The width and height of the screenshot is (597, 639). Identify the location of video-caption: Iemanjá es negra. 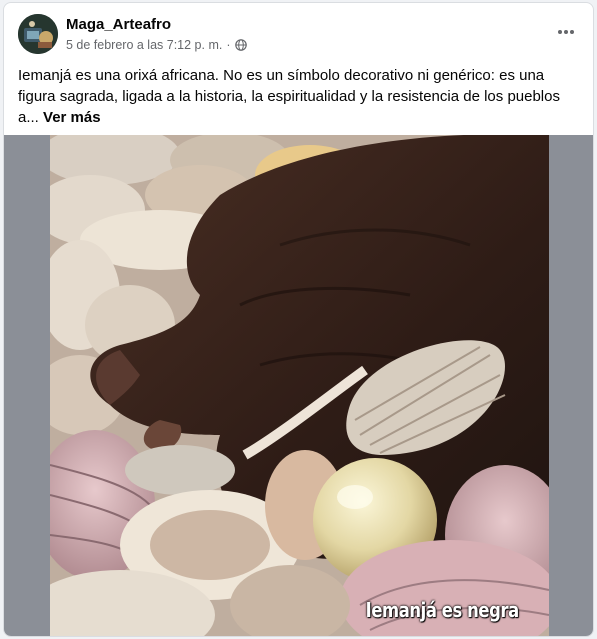
(442, 610).